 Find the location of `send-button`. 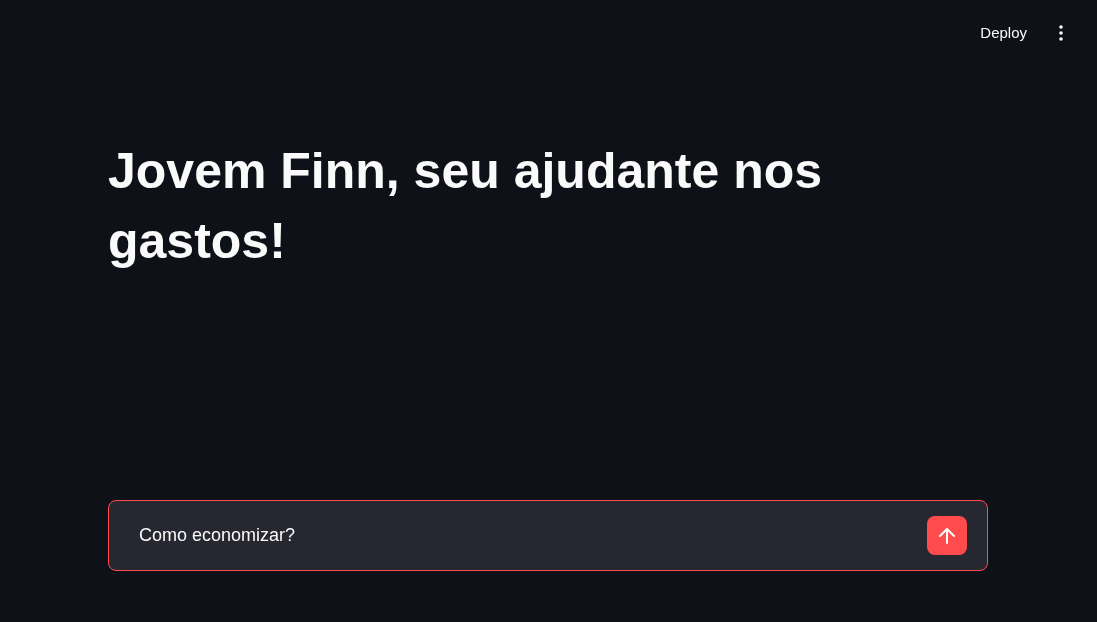

send-button is located at coordinates (947, 535).